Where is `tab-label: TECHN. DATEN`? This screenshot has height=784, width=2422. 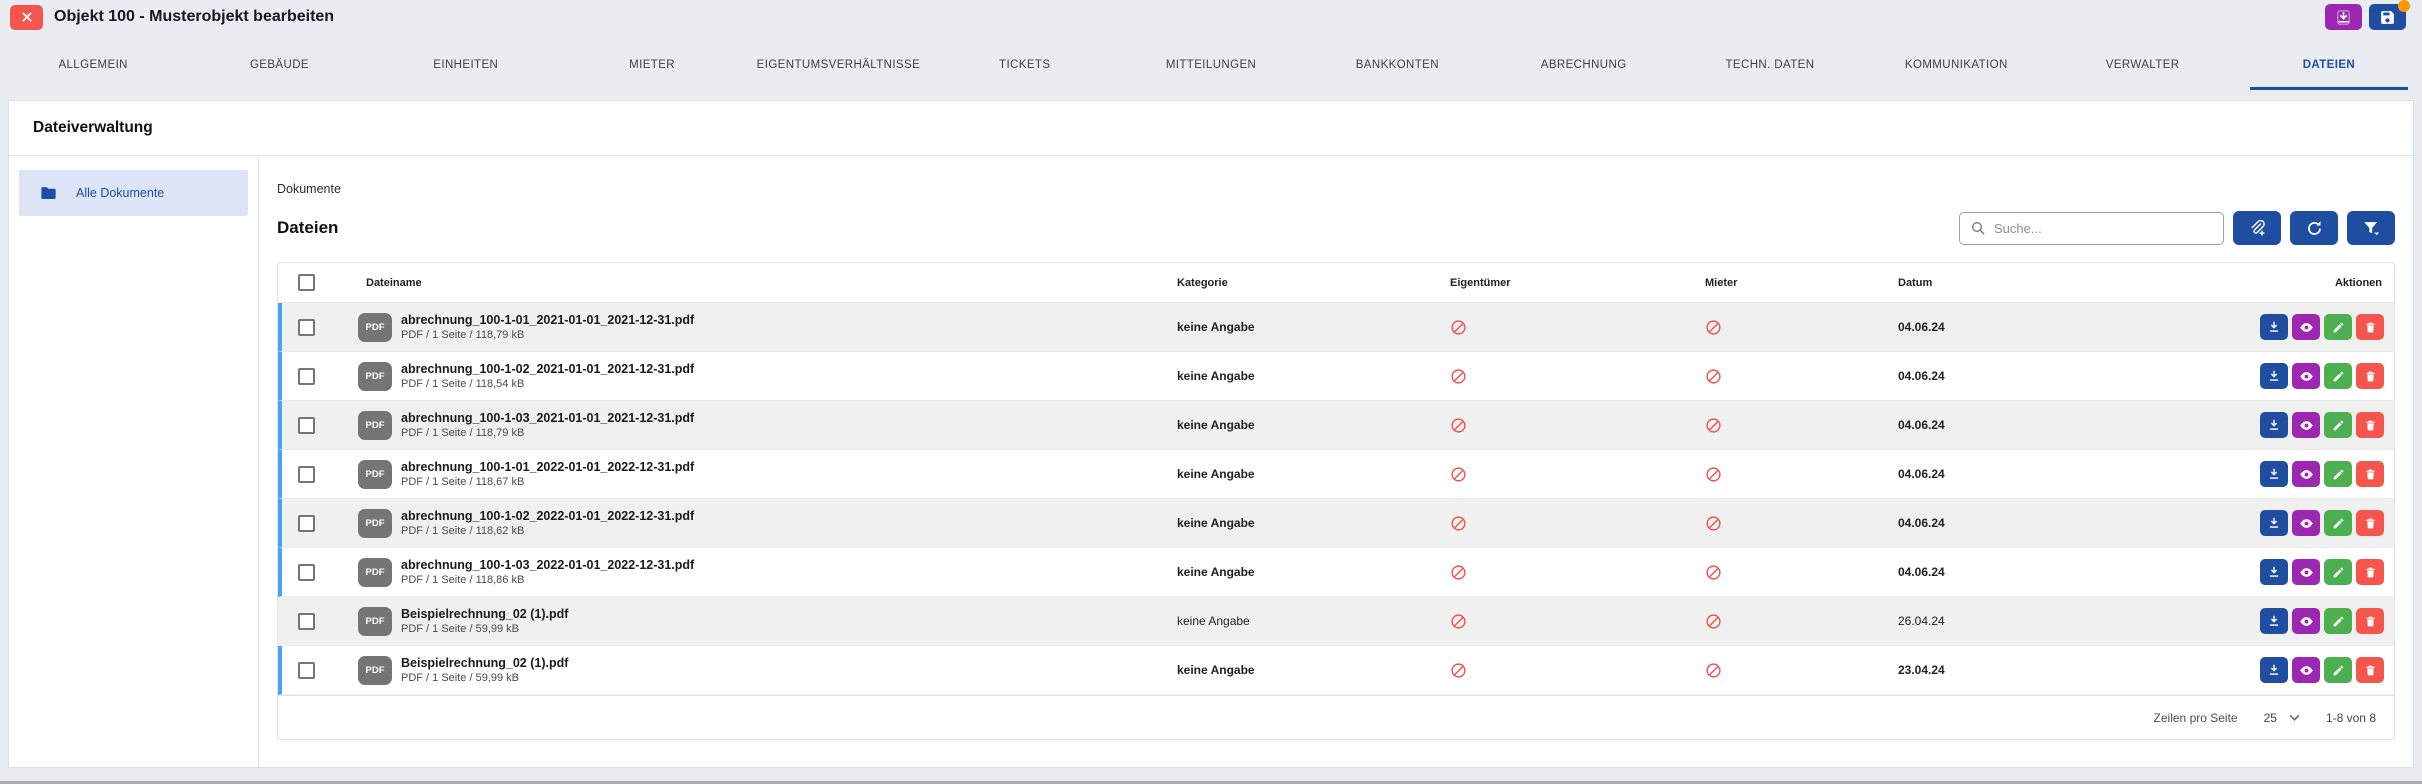
tab-label: TECHN. DATEN is located at coordinates (1770, 65).